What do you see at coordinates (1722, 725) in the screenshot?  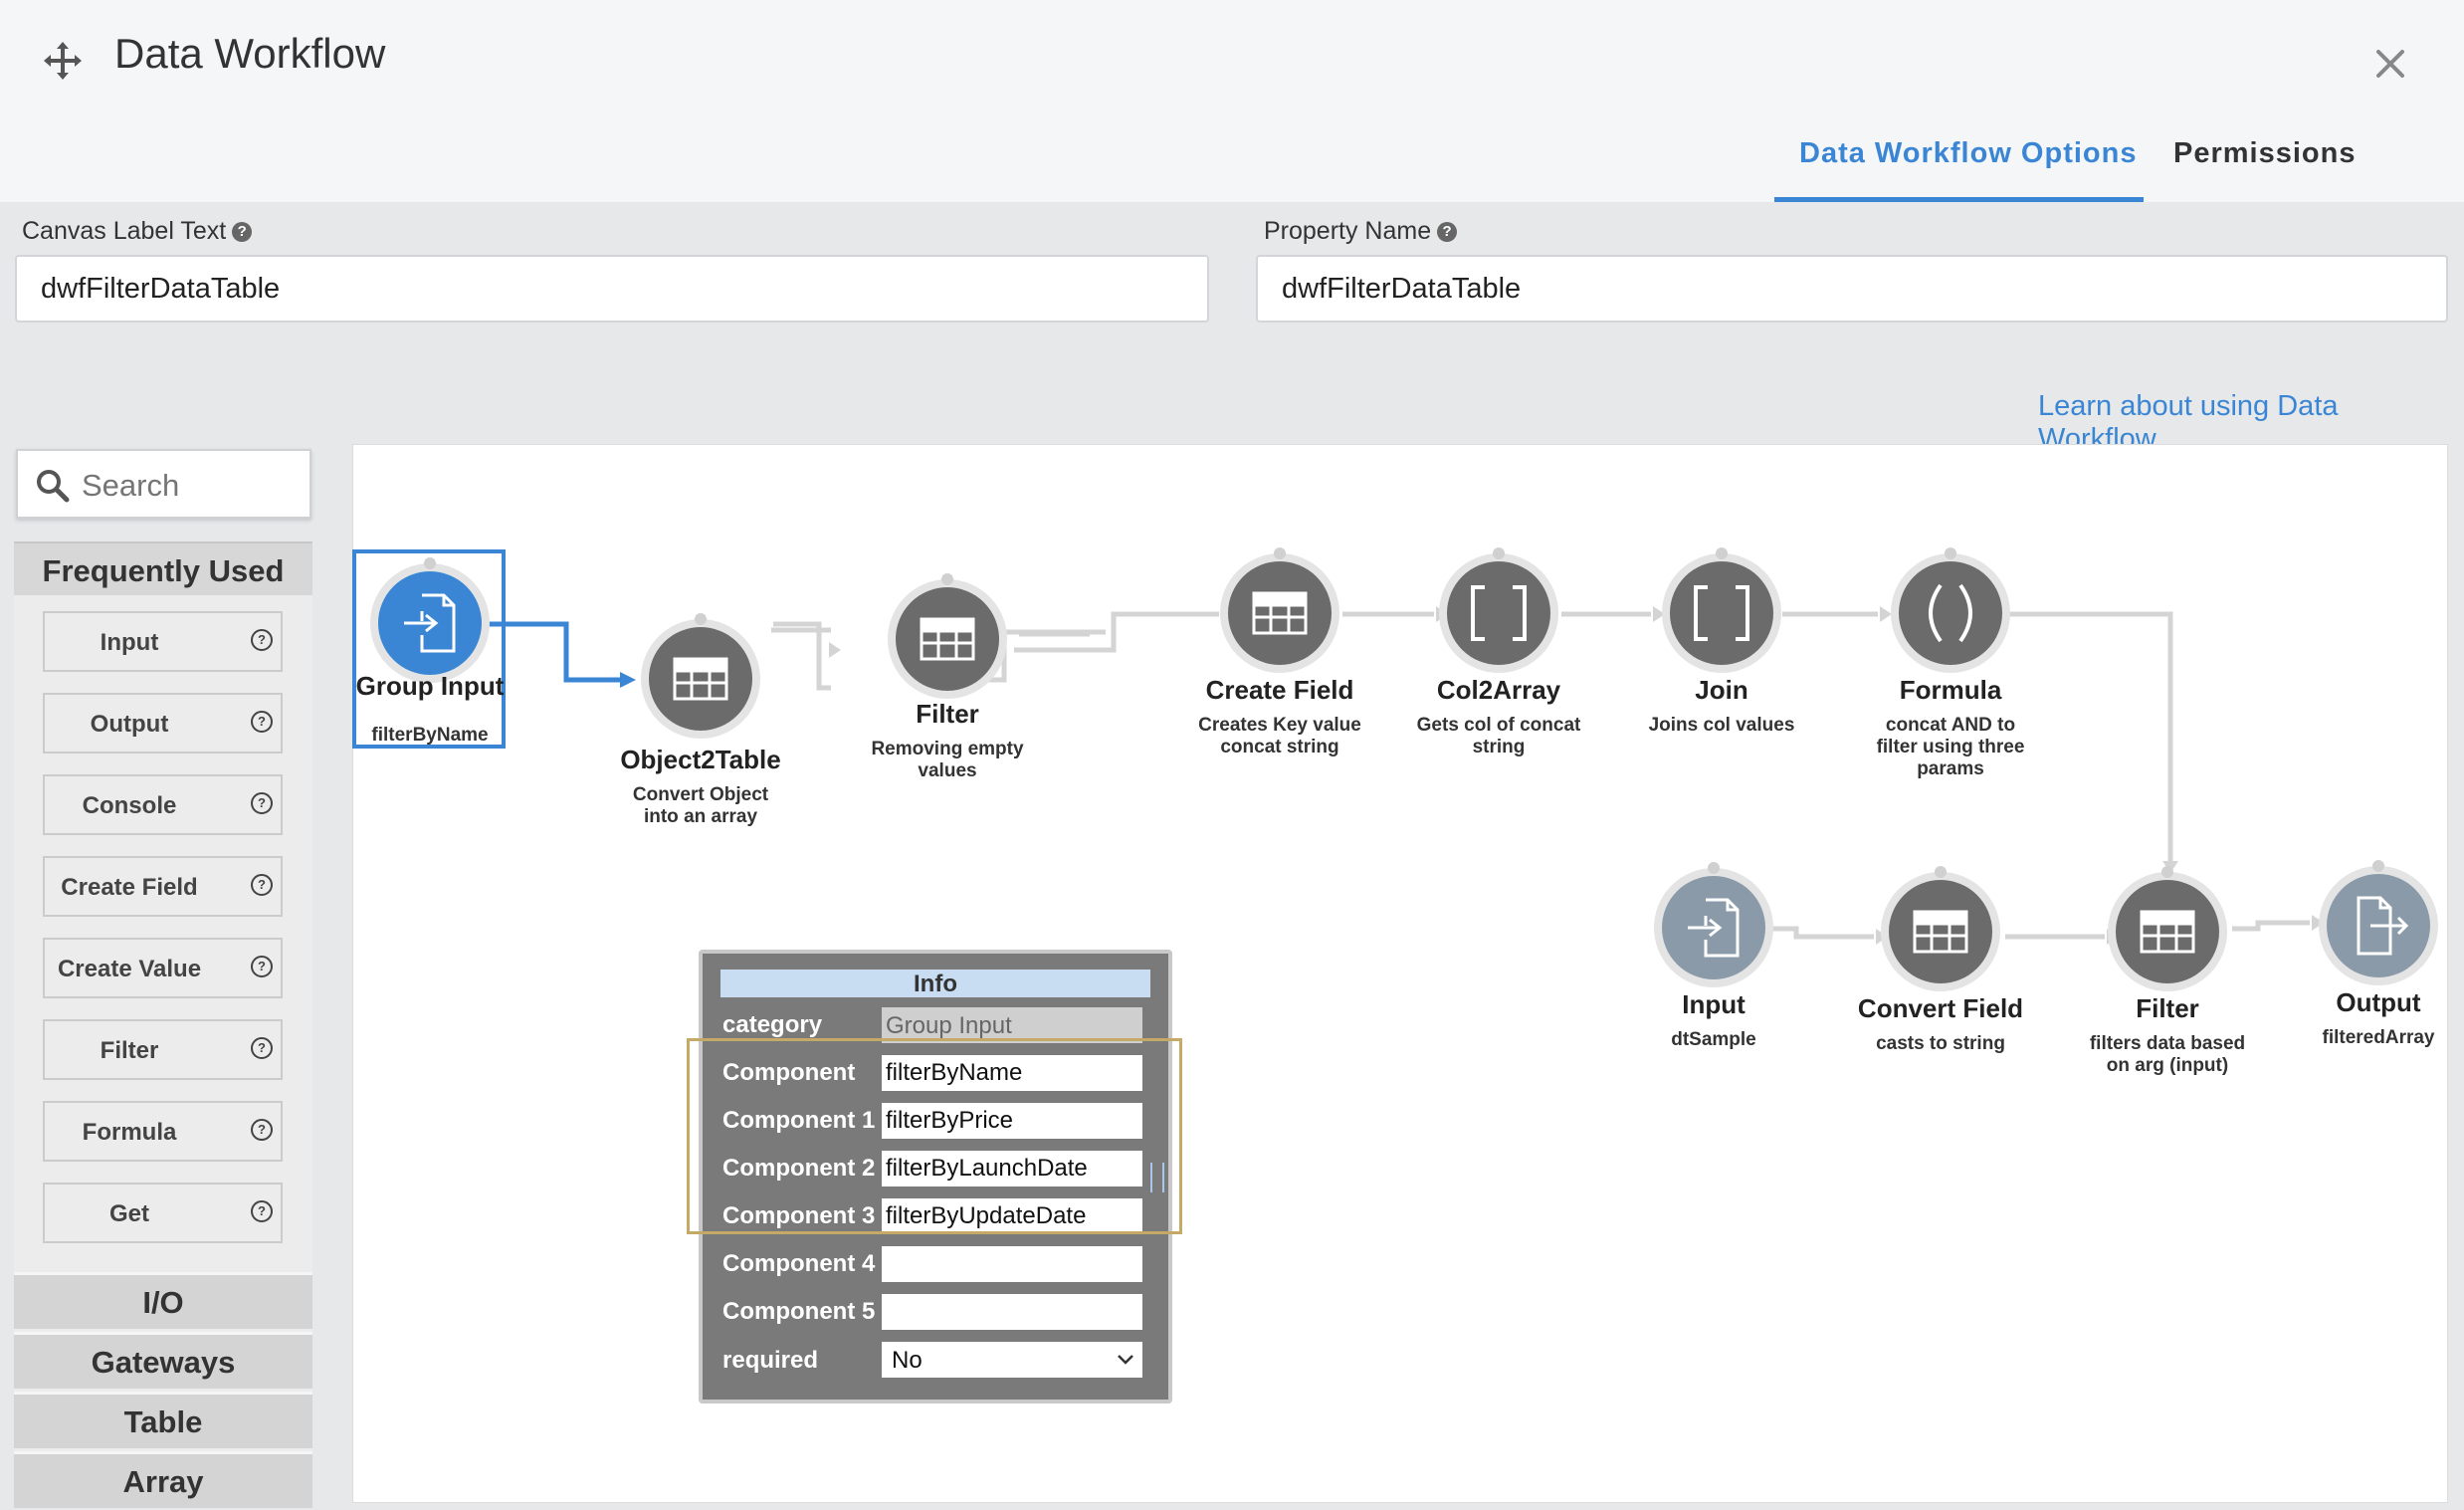 I see `node-subtitle: Joins col values` at bounding box center [1722, 725].